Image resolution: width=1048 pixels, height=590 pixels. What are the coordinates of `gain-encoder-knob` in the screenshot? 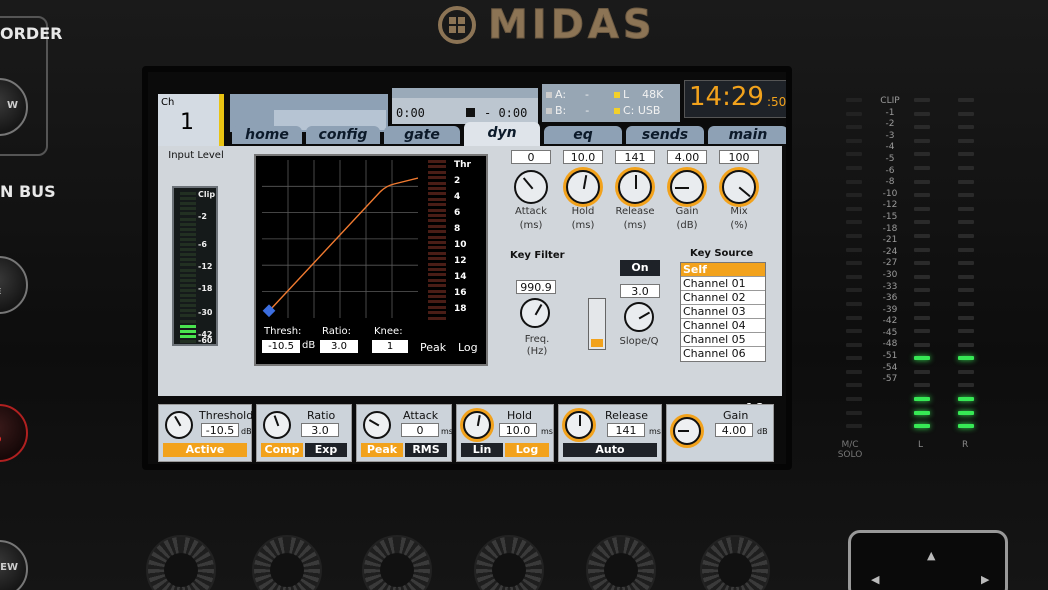 It's located at (687, 431).